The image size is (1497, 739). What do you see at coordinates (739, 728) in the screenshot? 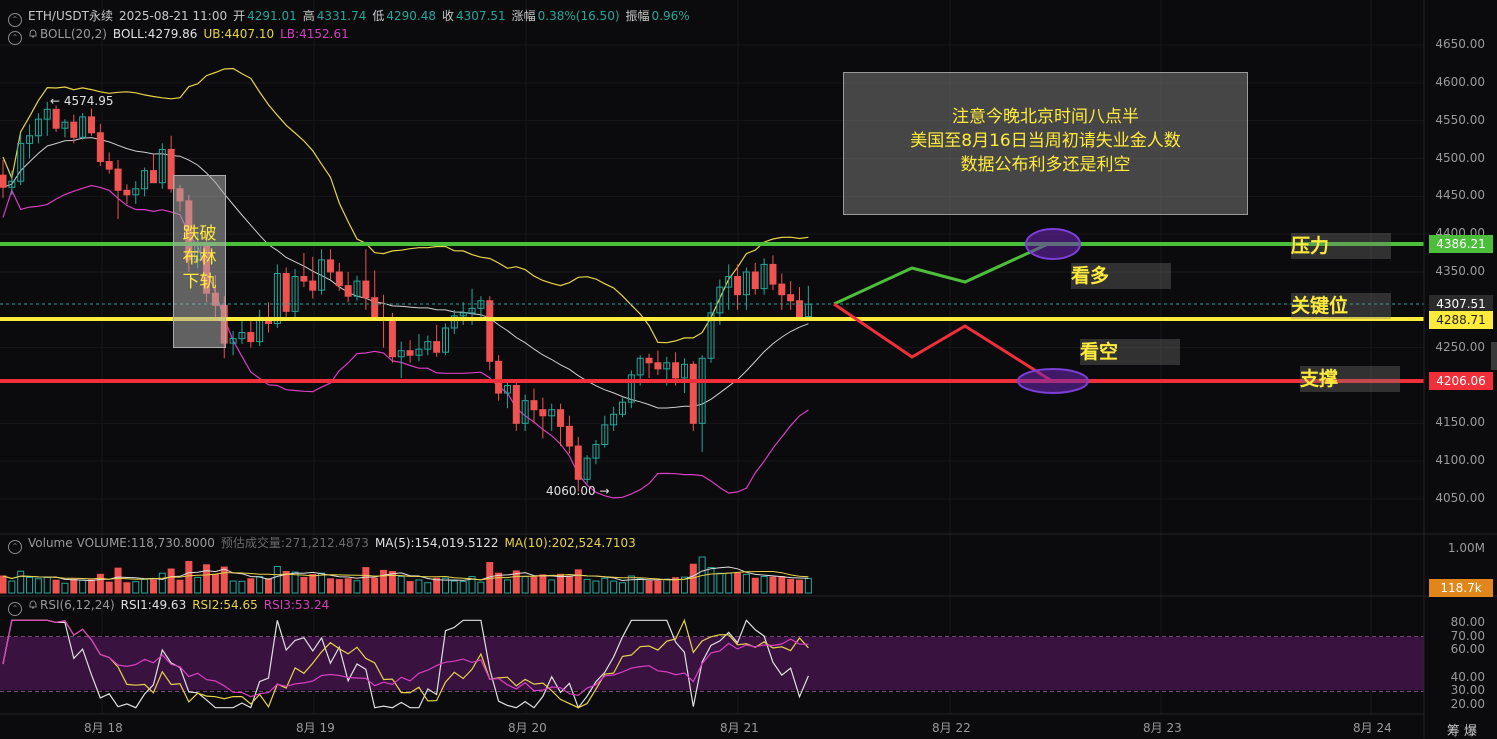
I see `date-tick: 8月 21` at bounding box center [739, 728].